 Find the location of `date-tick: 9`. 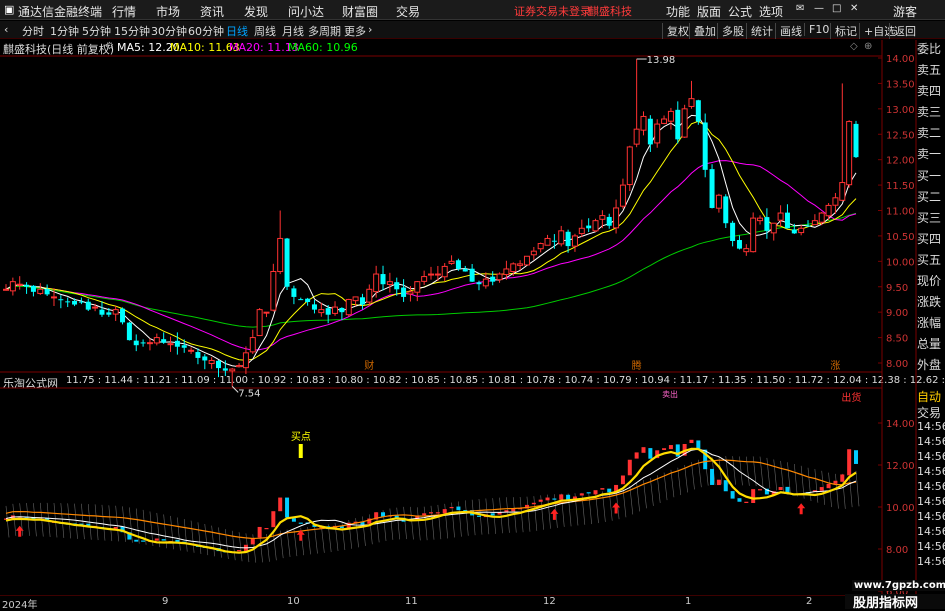

date-tick: 9 is located at coordinates (165, 601).